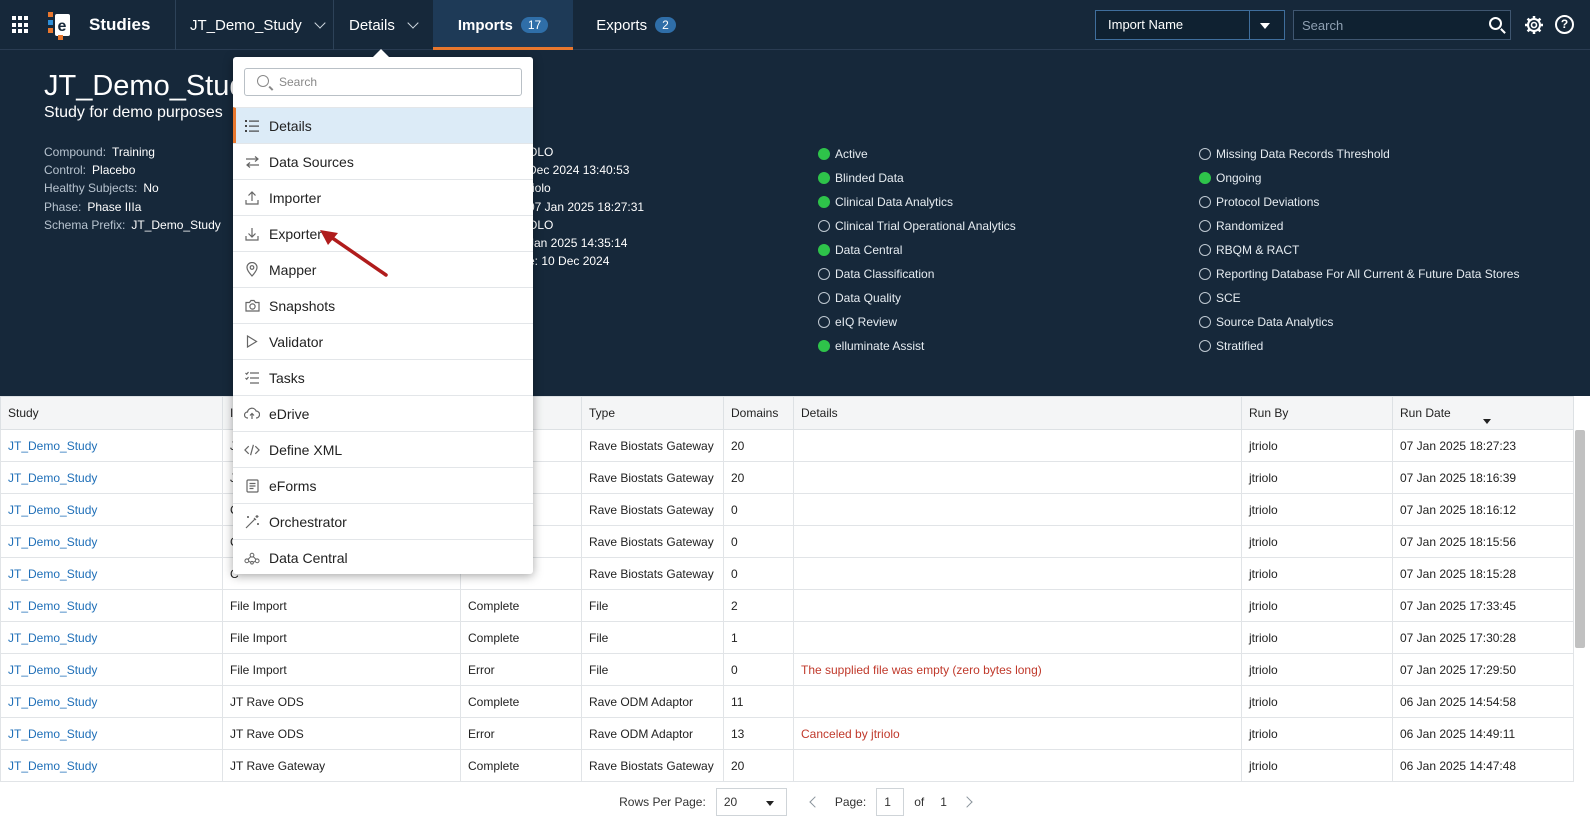 The image size is (1590, 825). What do you see at coordinates (1487, 421) in the screenshot?
I see `sort-desc-icon` at bounding box center [1487, 421].